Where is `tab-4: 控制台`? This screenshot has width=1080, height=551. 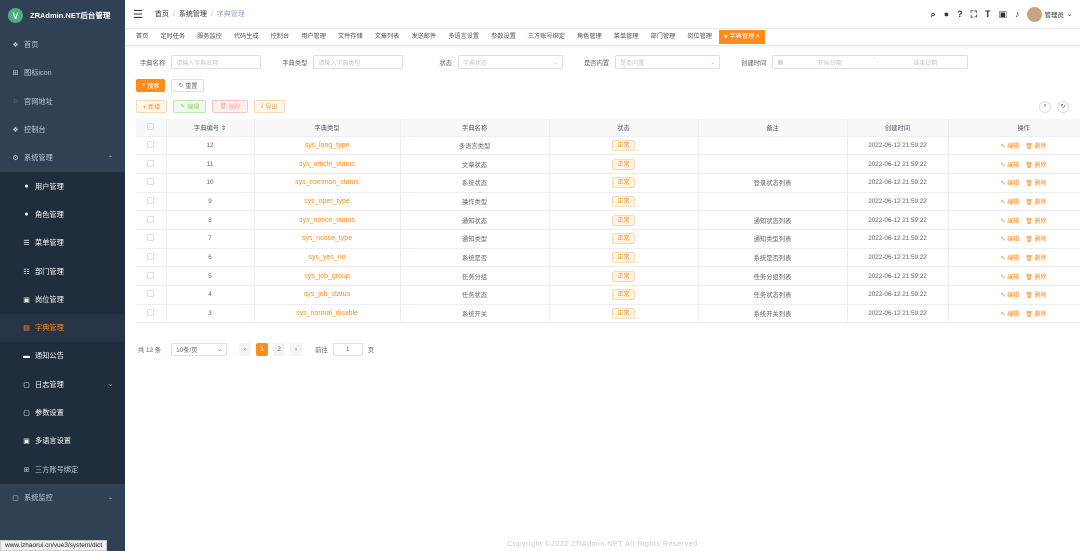 tab-4: 控制台 is located at coordinates (280, 37).